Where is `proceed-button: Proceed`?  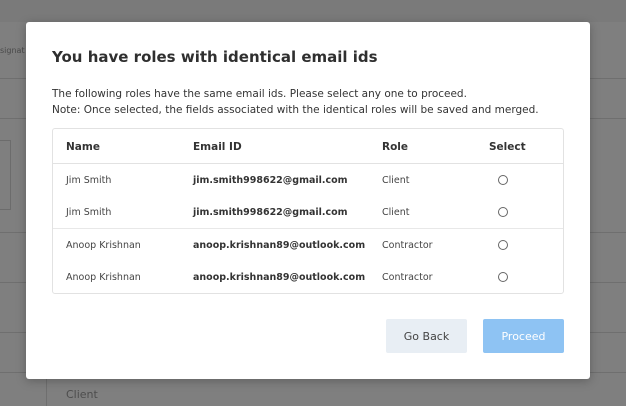 proceed-button: Proceed is located at coordinates (523, 336).